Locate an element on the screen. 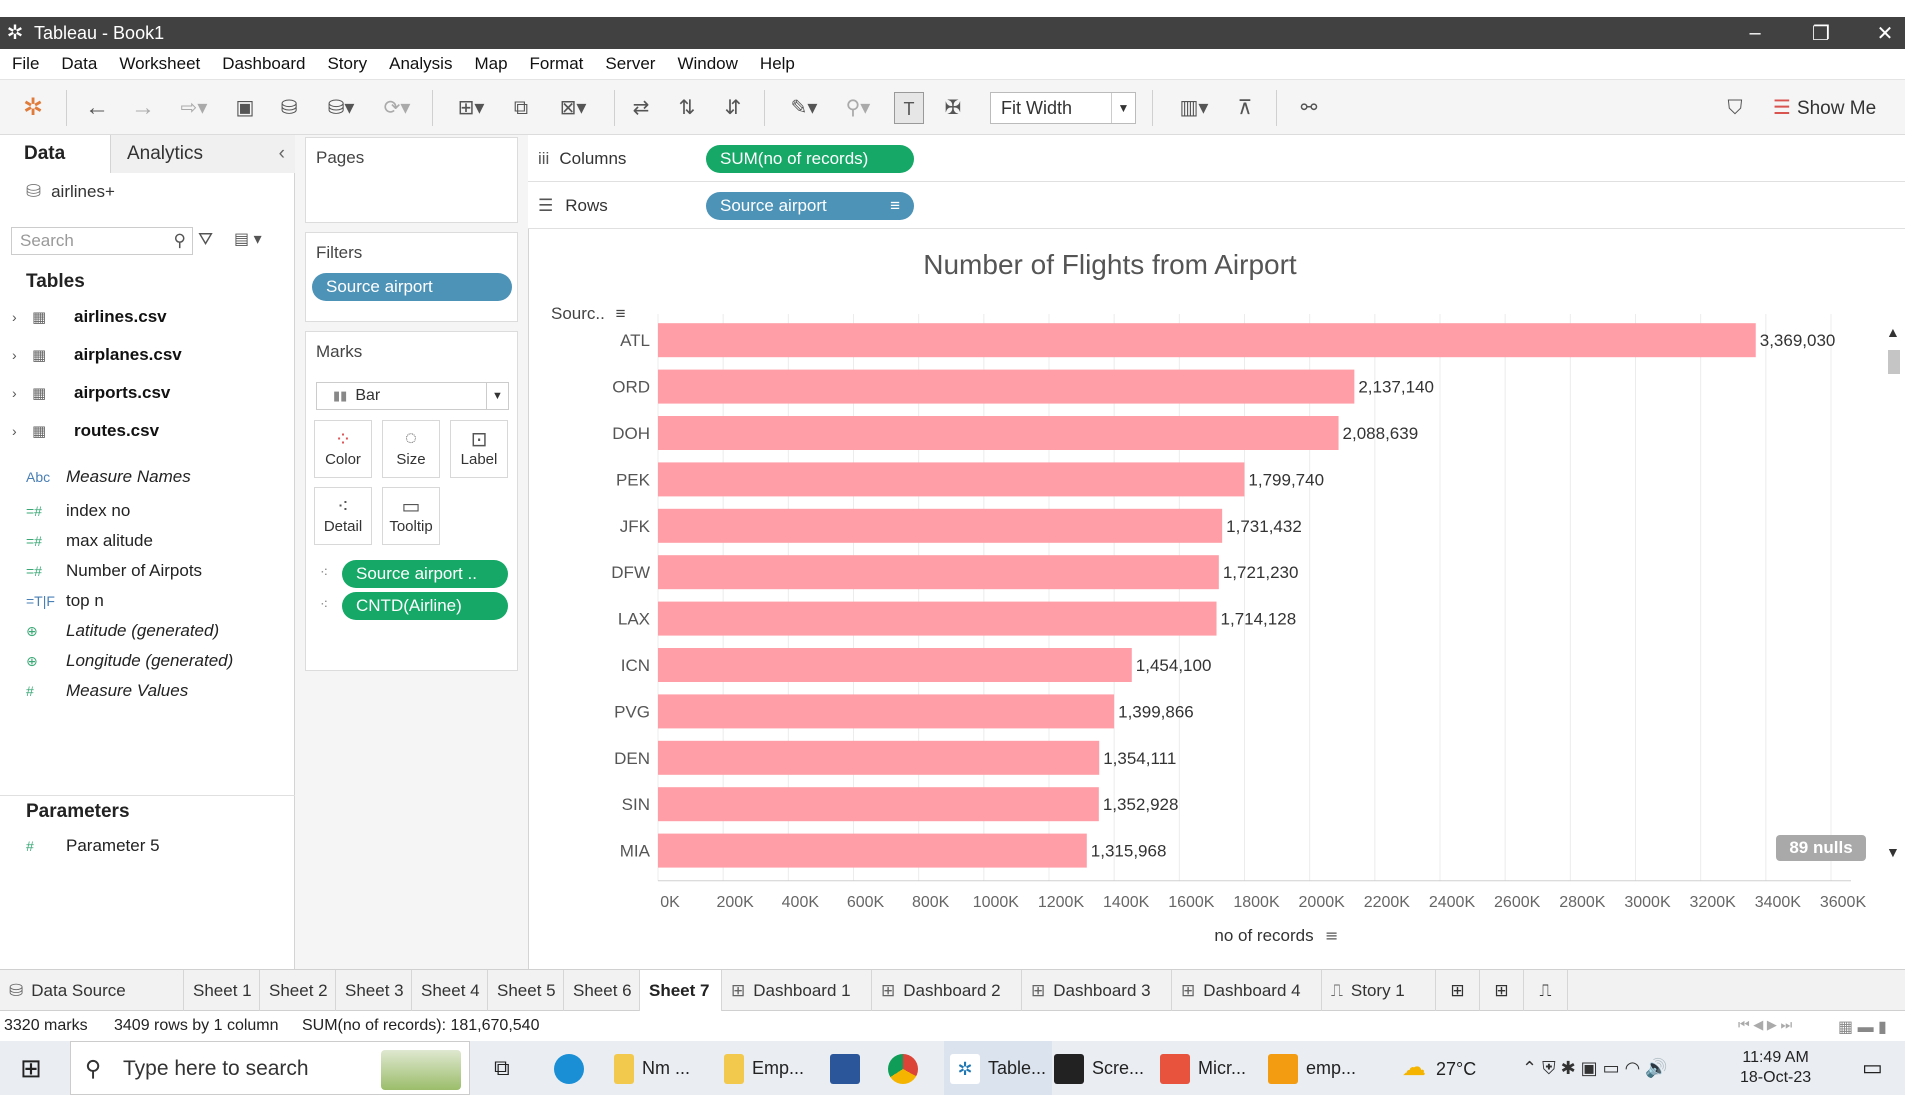 This screenshot has height=1095, width=1905. restore-icon: ❐ is located at coordinates (1821, 33).